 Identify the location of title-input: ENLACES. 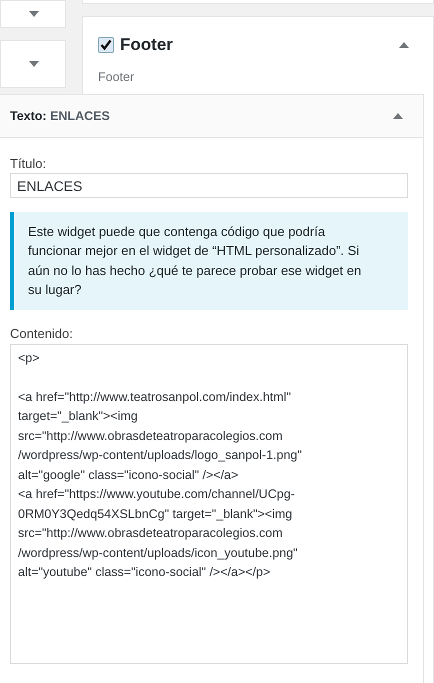
(209, 185).